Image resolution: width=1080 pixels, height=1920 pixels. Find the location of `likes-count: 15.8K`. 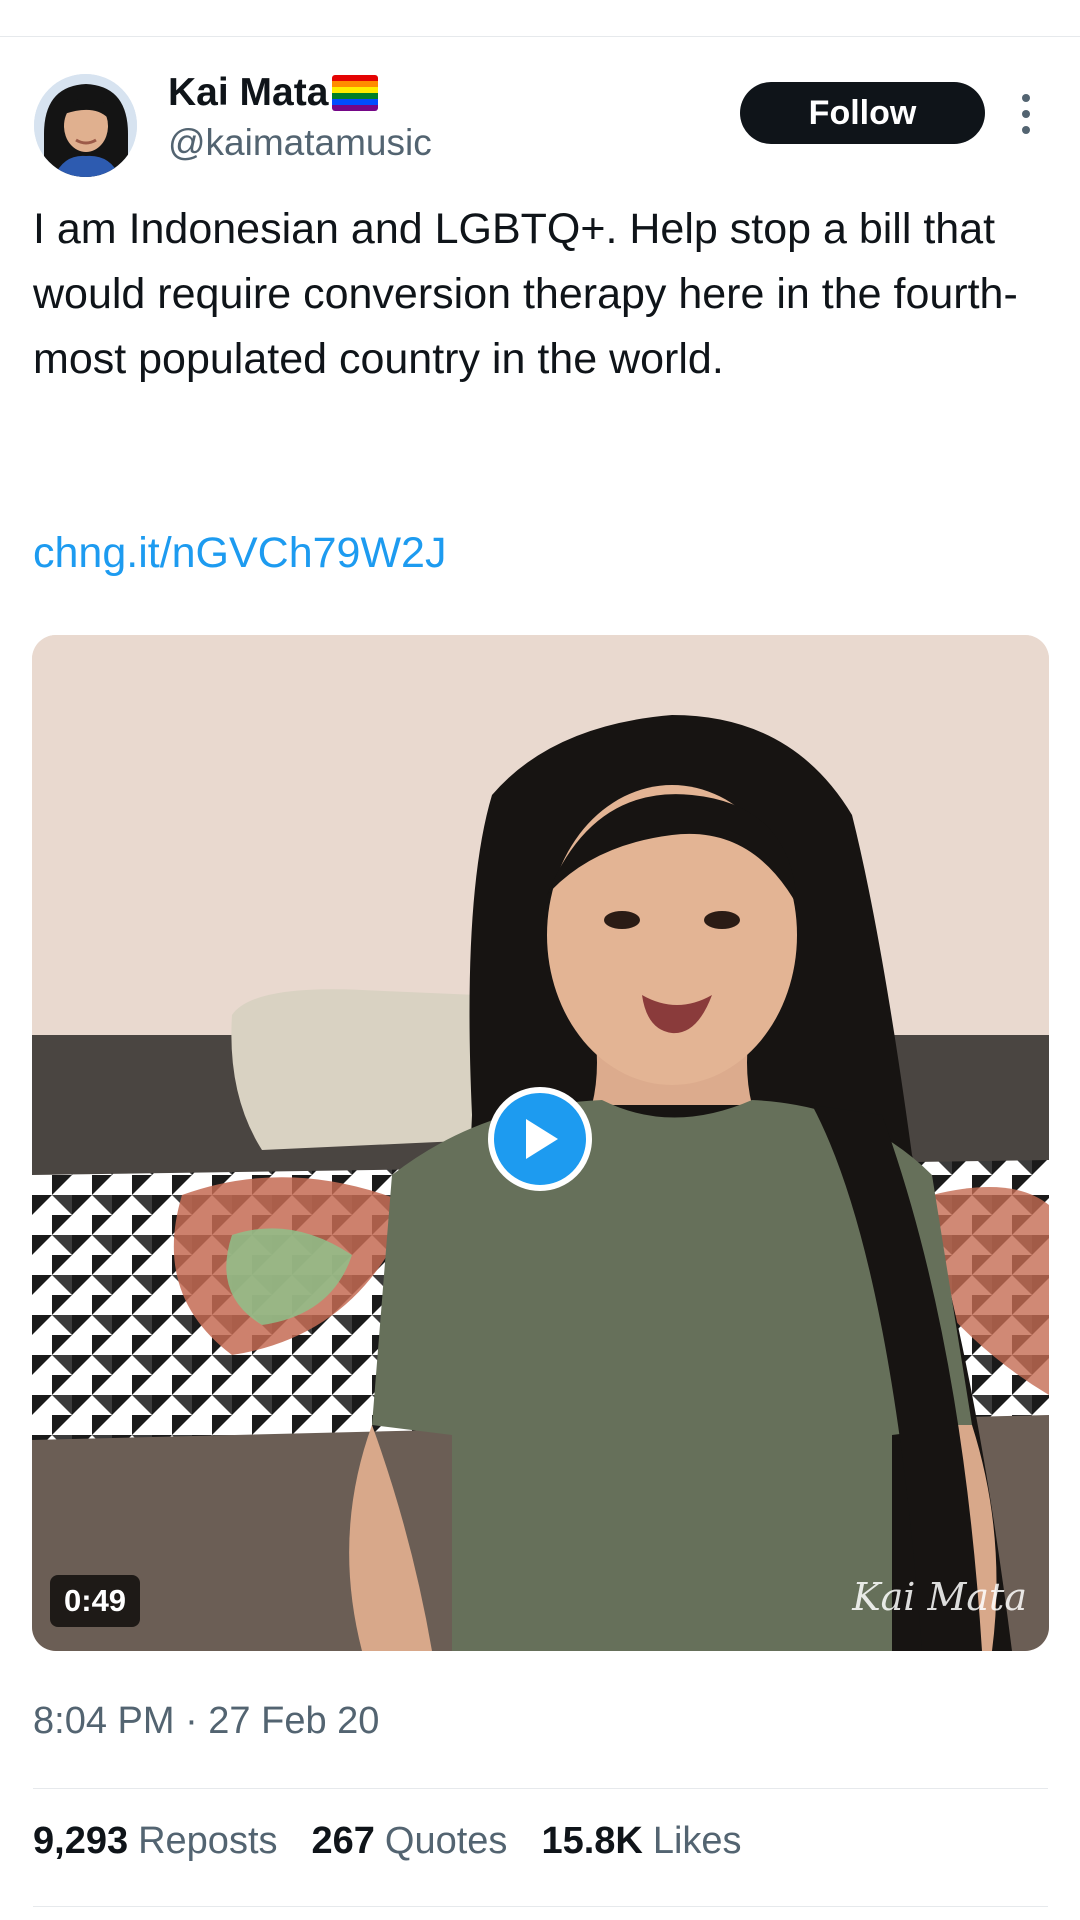

likes-count: 15.8K is located at coordinates (592, 1841).